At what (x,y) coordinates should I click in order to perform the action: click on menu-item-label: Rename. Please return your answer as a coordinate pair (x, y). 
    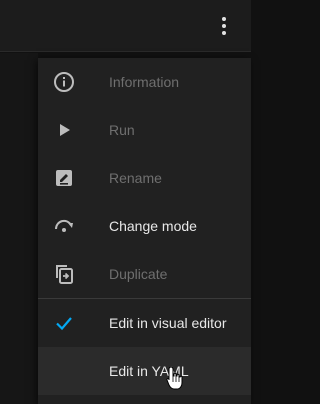
    Looking at the image, I should click on (135, 178).